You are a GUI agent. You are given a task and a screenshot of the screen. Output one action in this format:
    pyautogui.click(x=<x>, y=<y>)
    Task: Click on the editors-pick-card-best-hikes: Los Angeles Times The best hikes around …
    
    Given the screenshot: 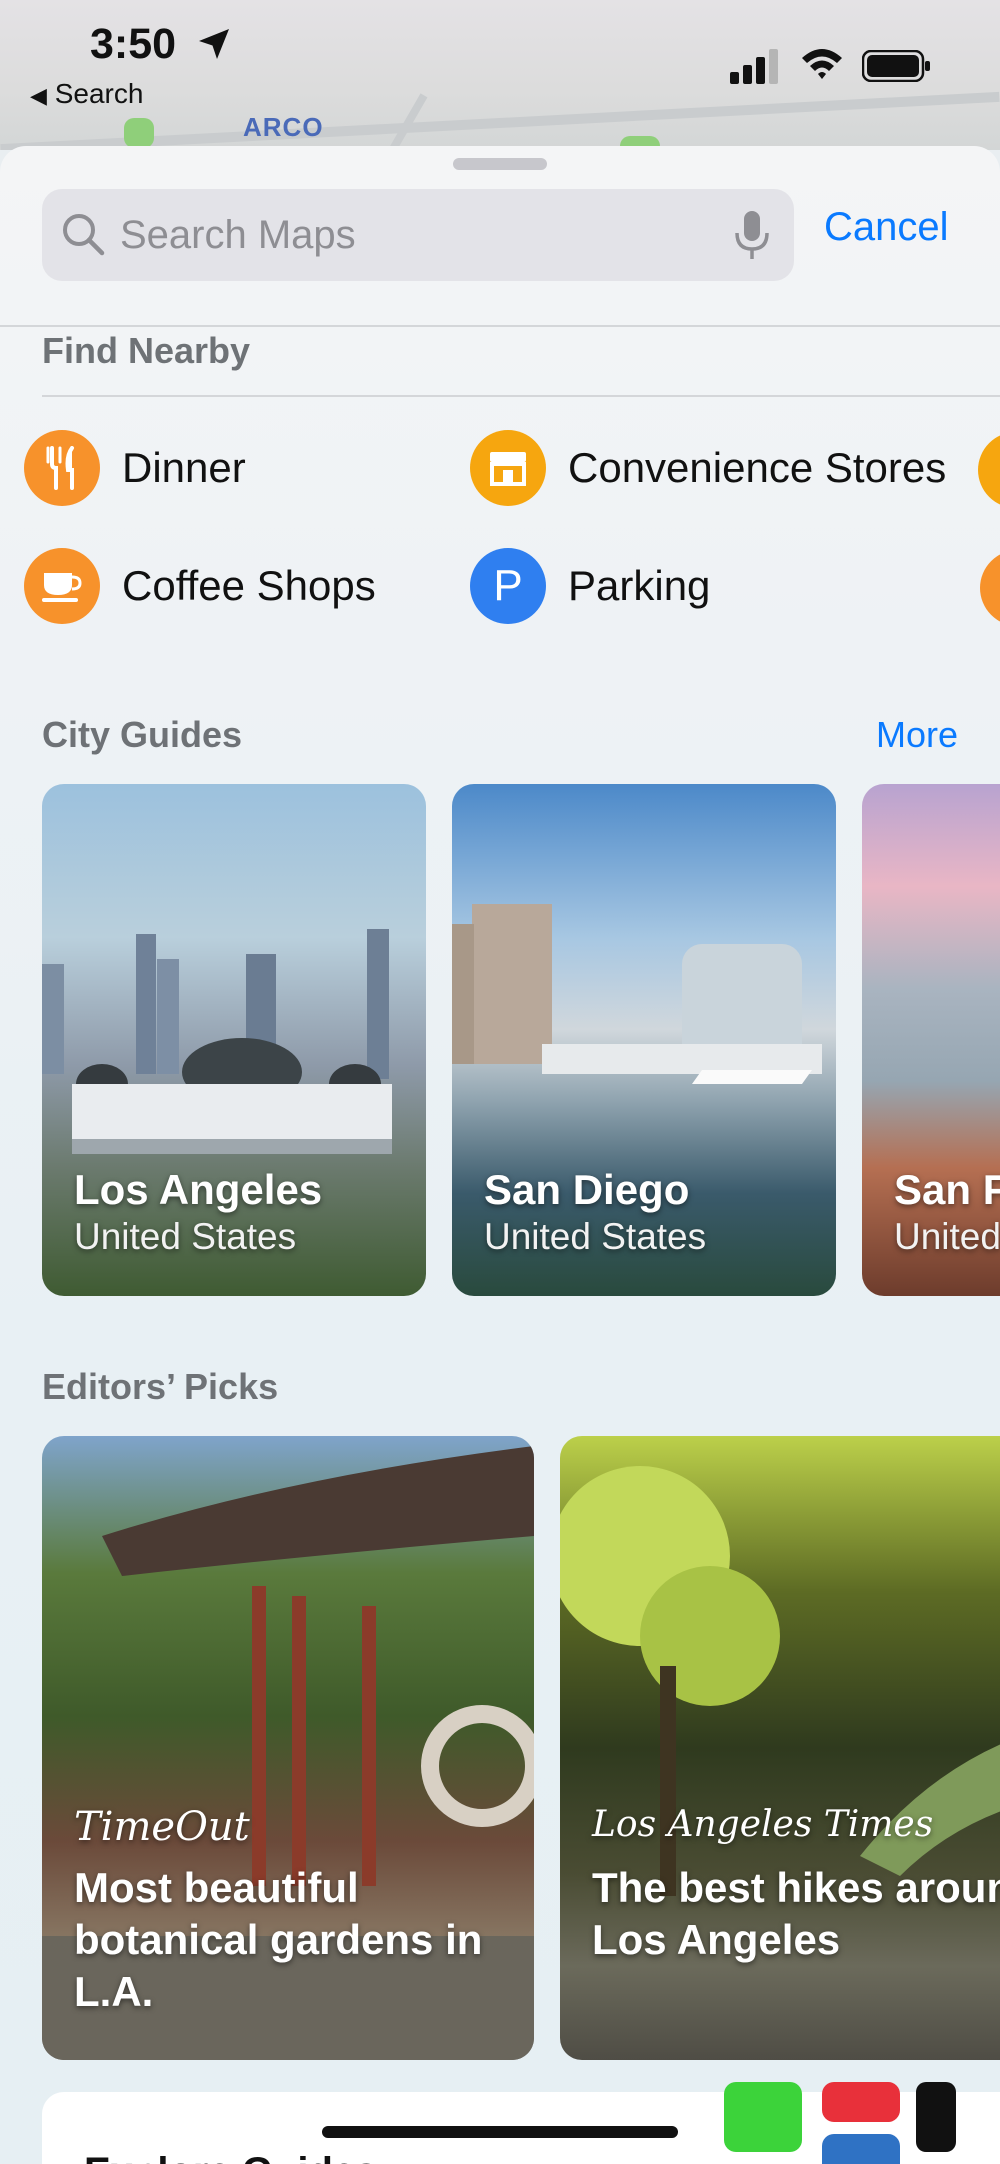 What is the action you would take?
    pyautogui.click(x=780, y=1748)
    